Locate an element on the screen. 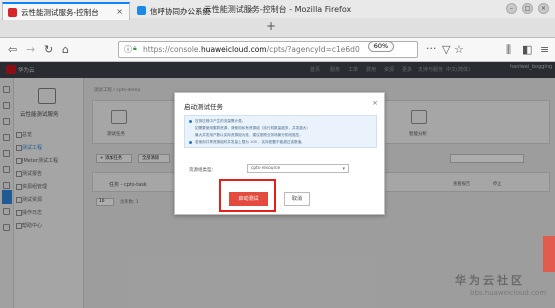 The height and width of the screenshot is (308, 555). modal-title: 启动测试任务 is located at coordinates (203, 107).